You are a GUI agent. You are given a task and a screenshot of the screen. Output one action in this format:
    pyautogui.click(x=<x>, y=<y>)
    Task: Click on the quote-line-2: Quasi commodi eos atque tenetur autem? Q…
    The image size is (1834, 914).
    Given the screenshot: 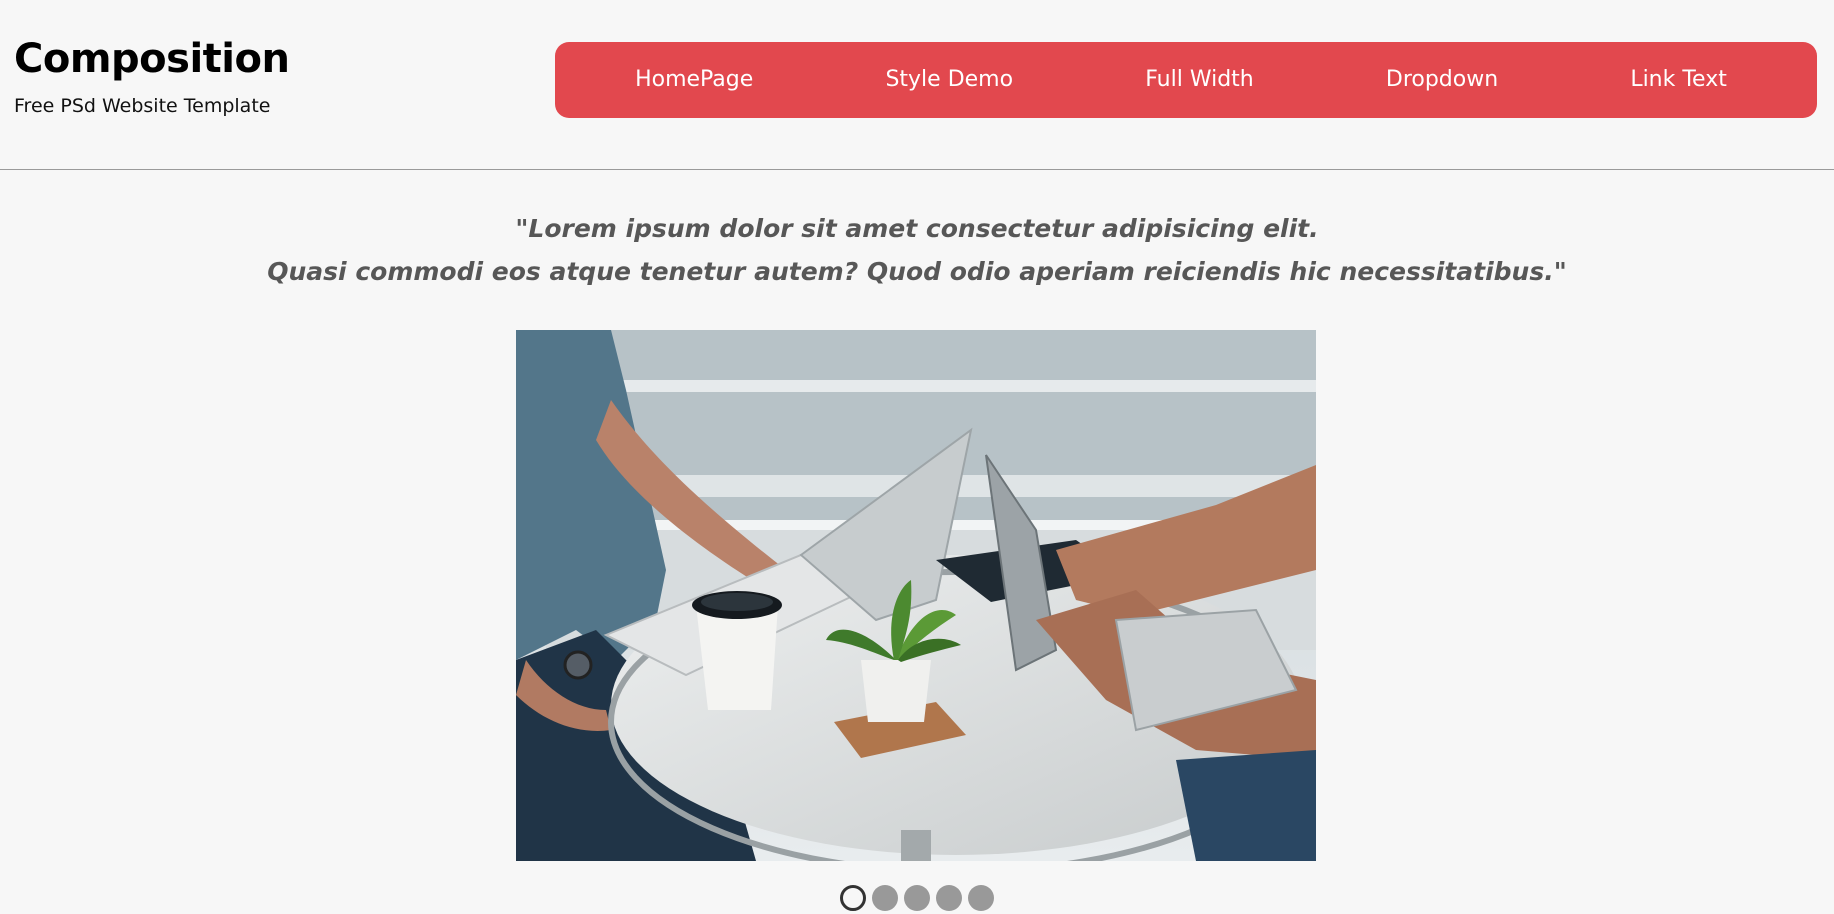 What is the action you would take?
    pyautogui.click(x=917, y=271)
    